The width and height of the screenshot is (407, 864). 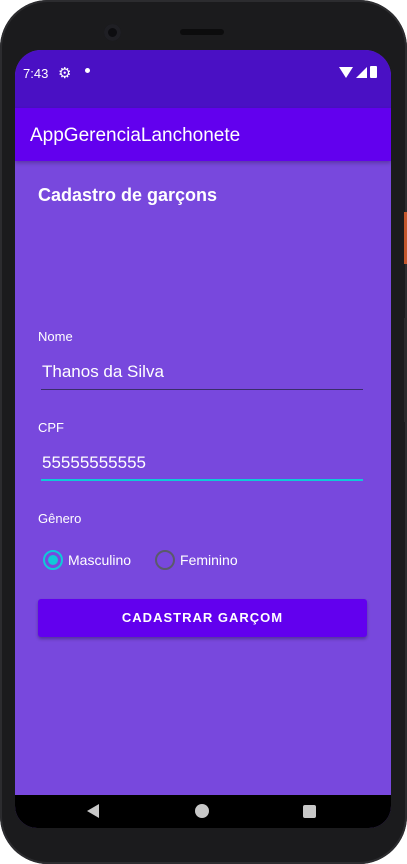 What do you see at coordinates (373, 72) in the screenshot?
I see `battery-icon` at bounding box center [373, 72].